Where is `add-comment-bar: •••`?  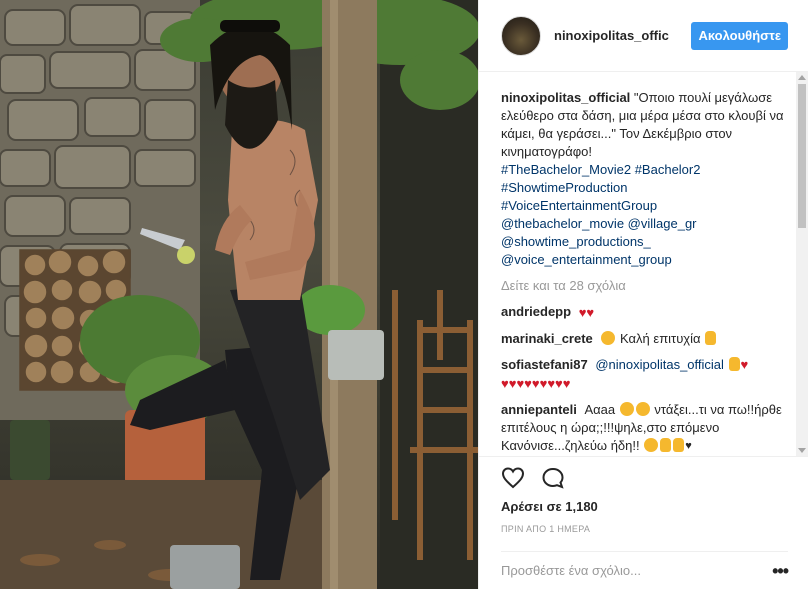
add-comment-bar: ••• is located at coordinates (645, 570).